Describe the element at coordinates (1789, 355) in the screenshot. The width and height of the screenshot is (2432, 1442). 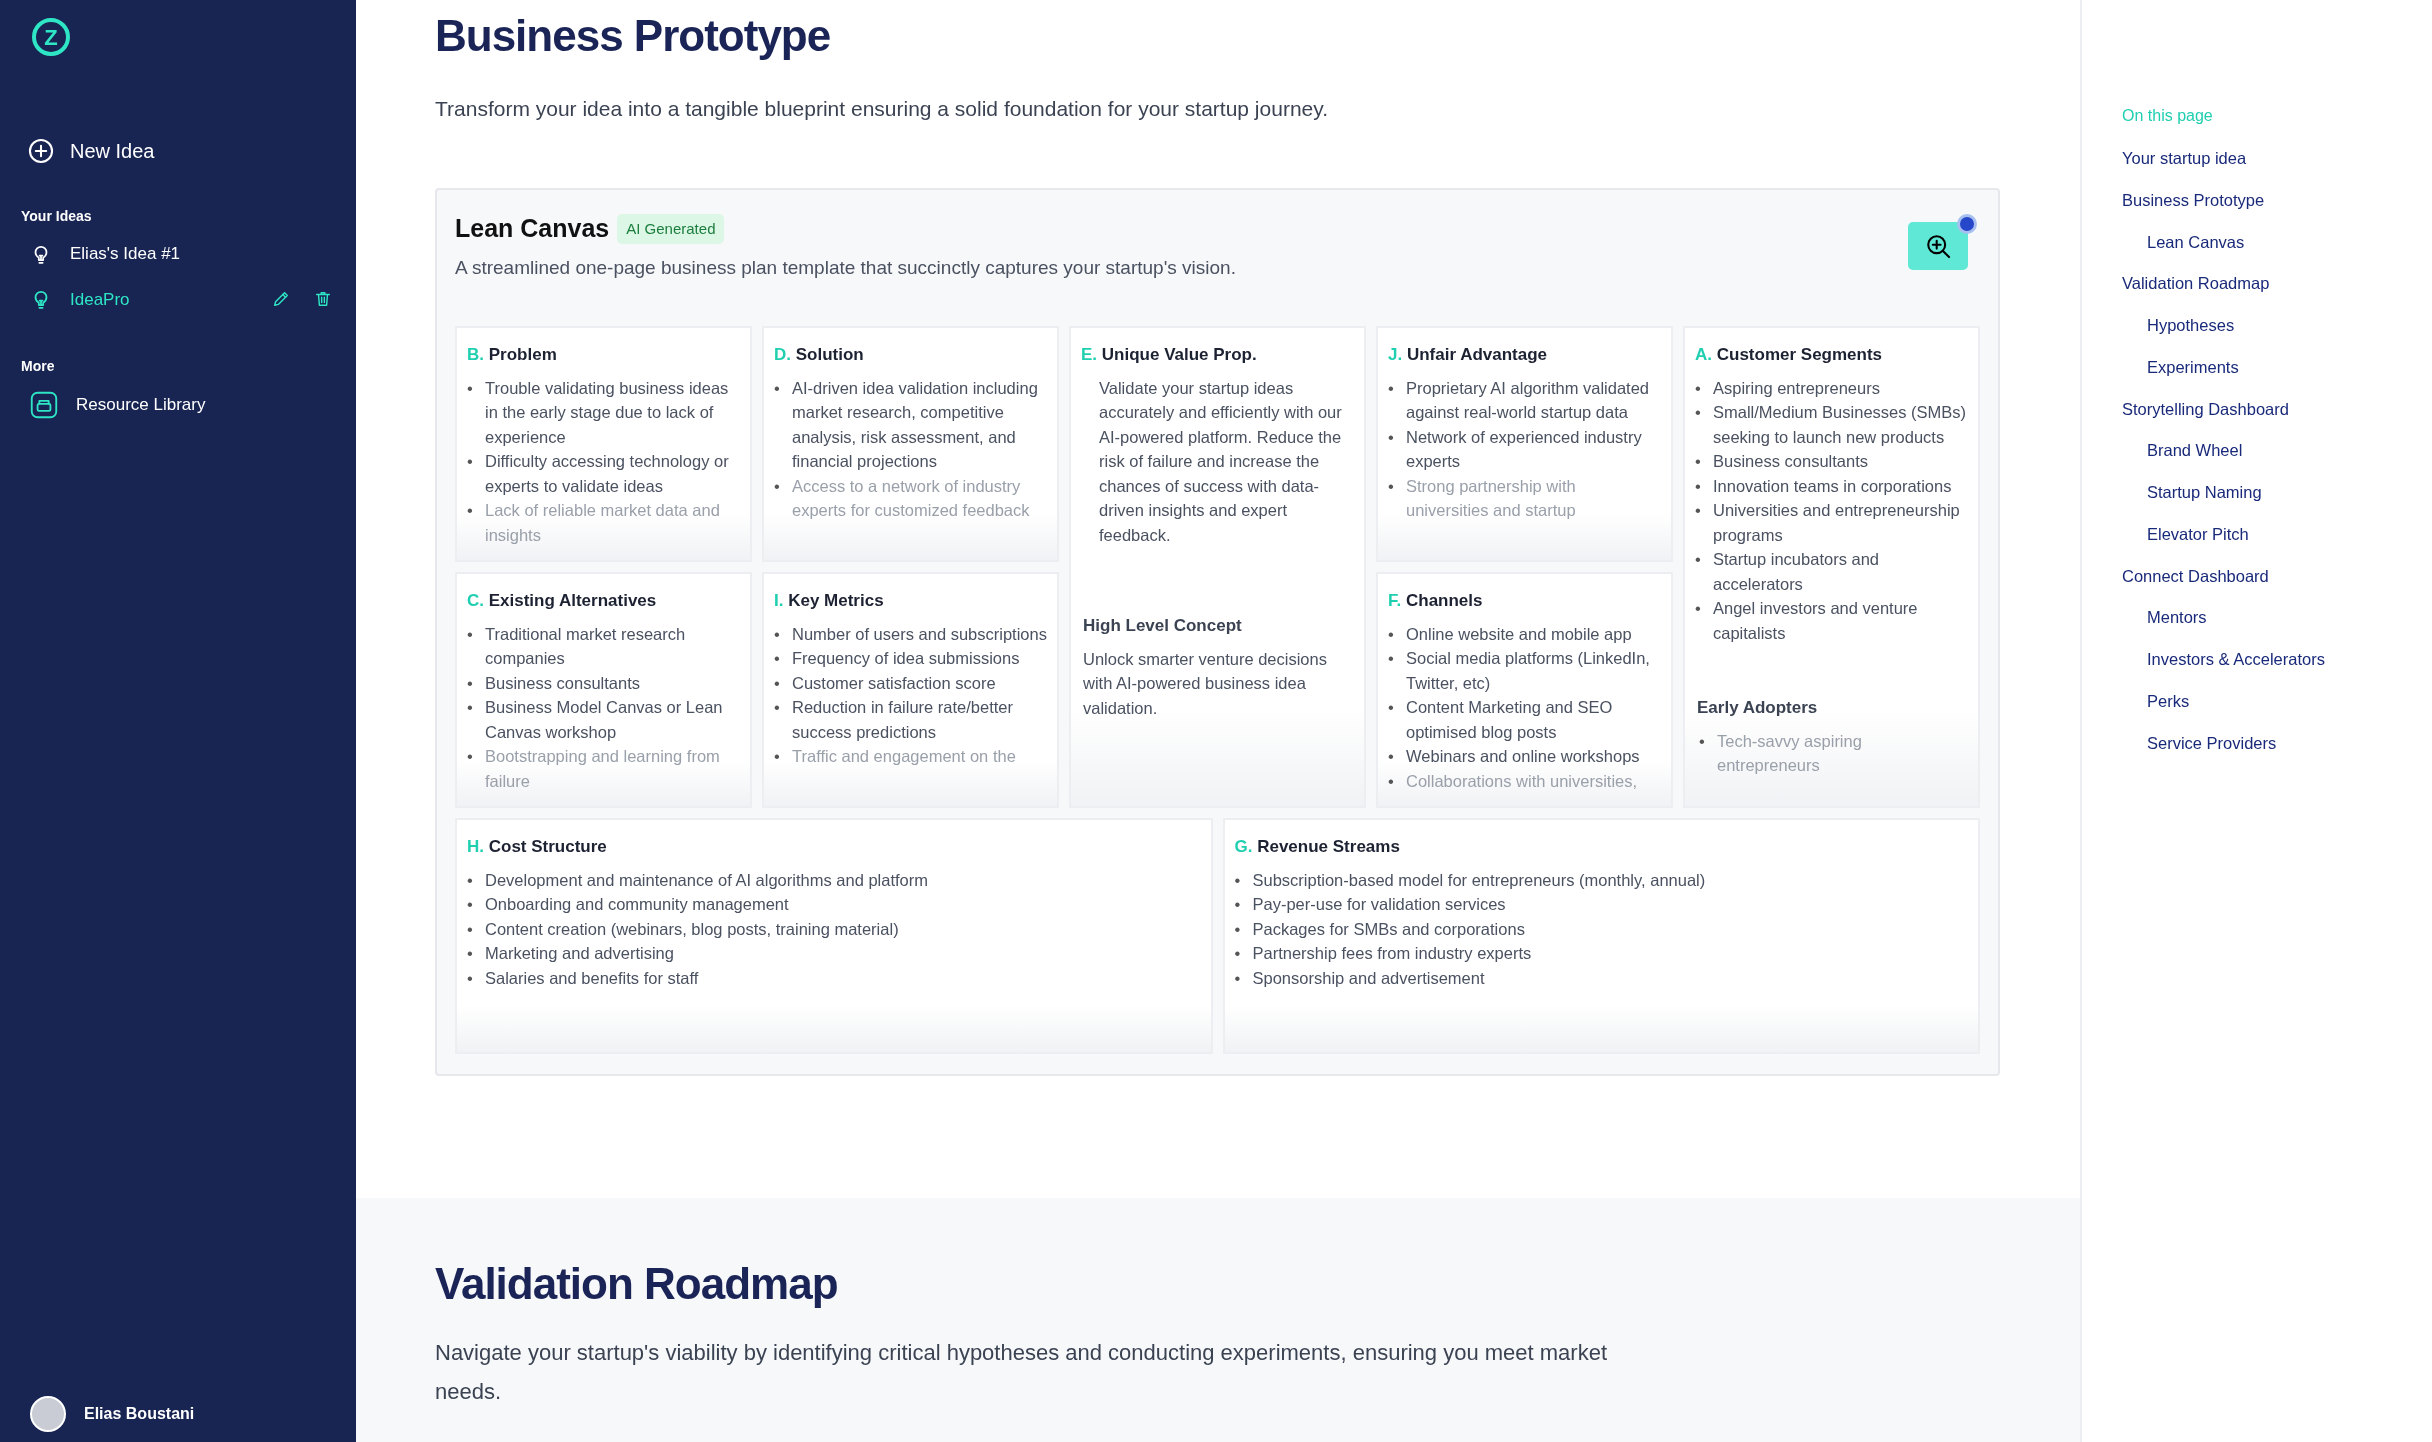
I see `block-title: A. Customer Segments` at that location.